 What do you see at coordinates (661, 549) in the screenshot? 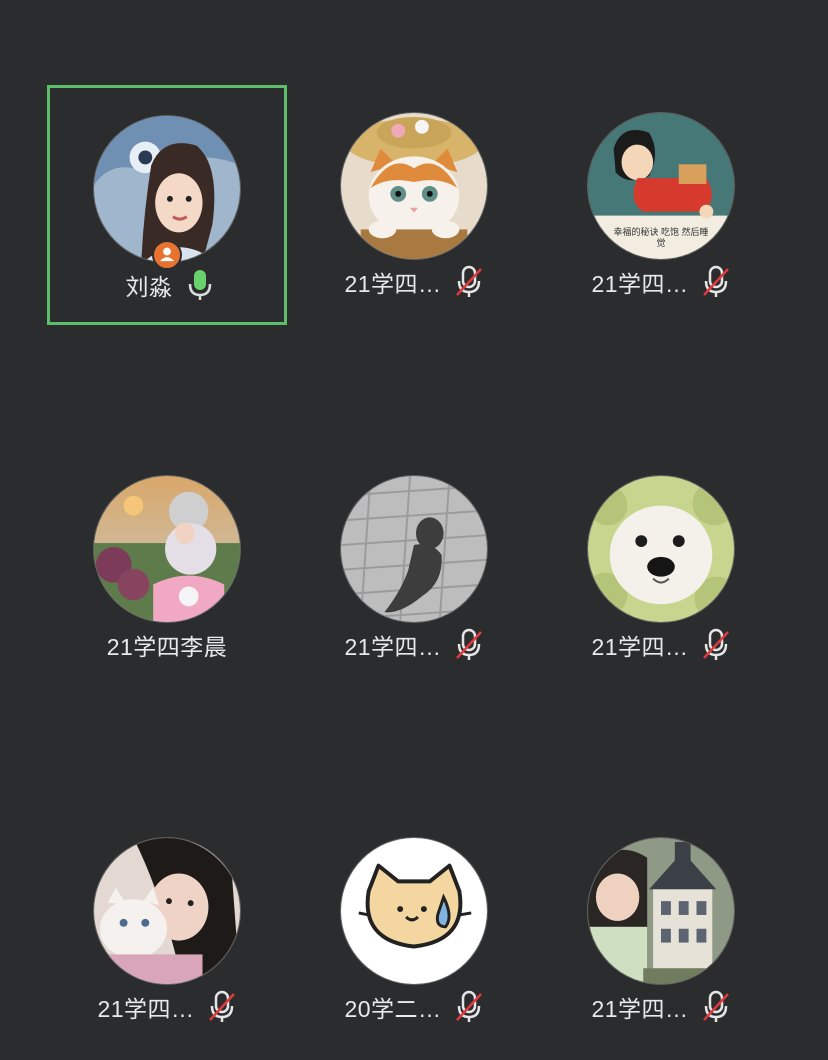
I see `white-dog-icon` at bounding box center [661, 549].